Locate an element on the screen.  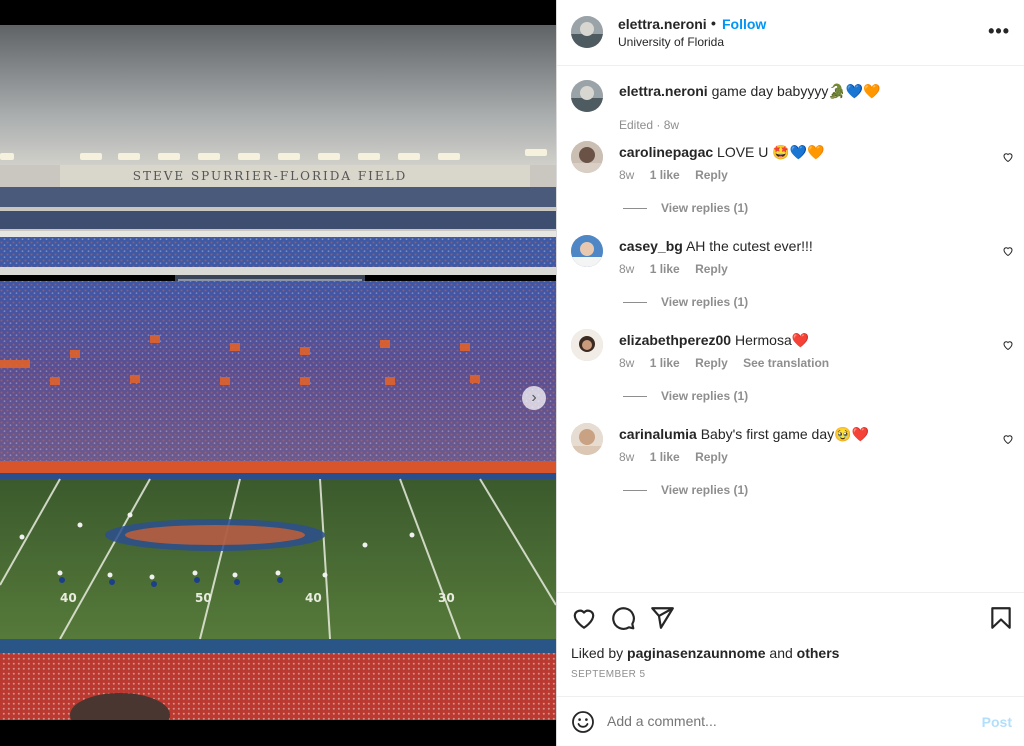
post-date: SEPTEMBER 5 is located at coordinates (608, 674).